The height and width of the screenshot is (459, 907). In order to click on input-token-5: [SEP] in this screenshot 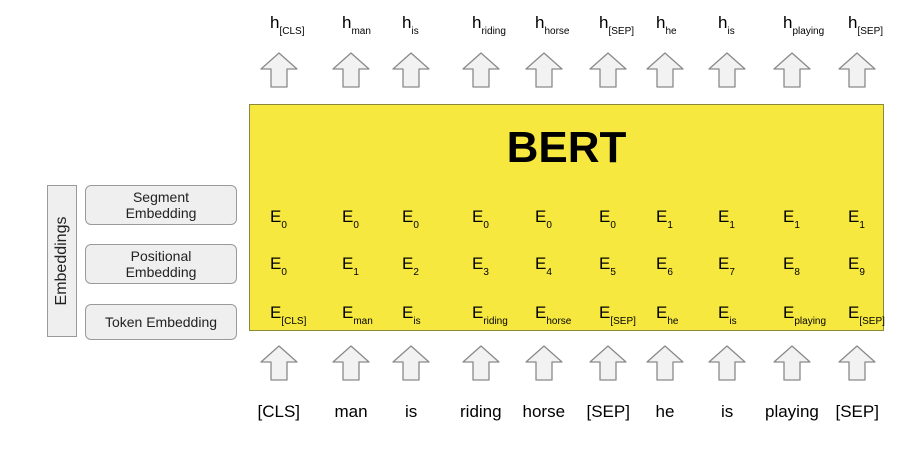, I will do `click(608, 411)`.